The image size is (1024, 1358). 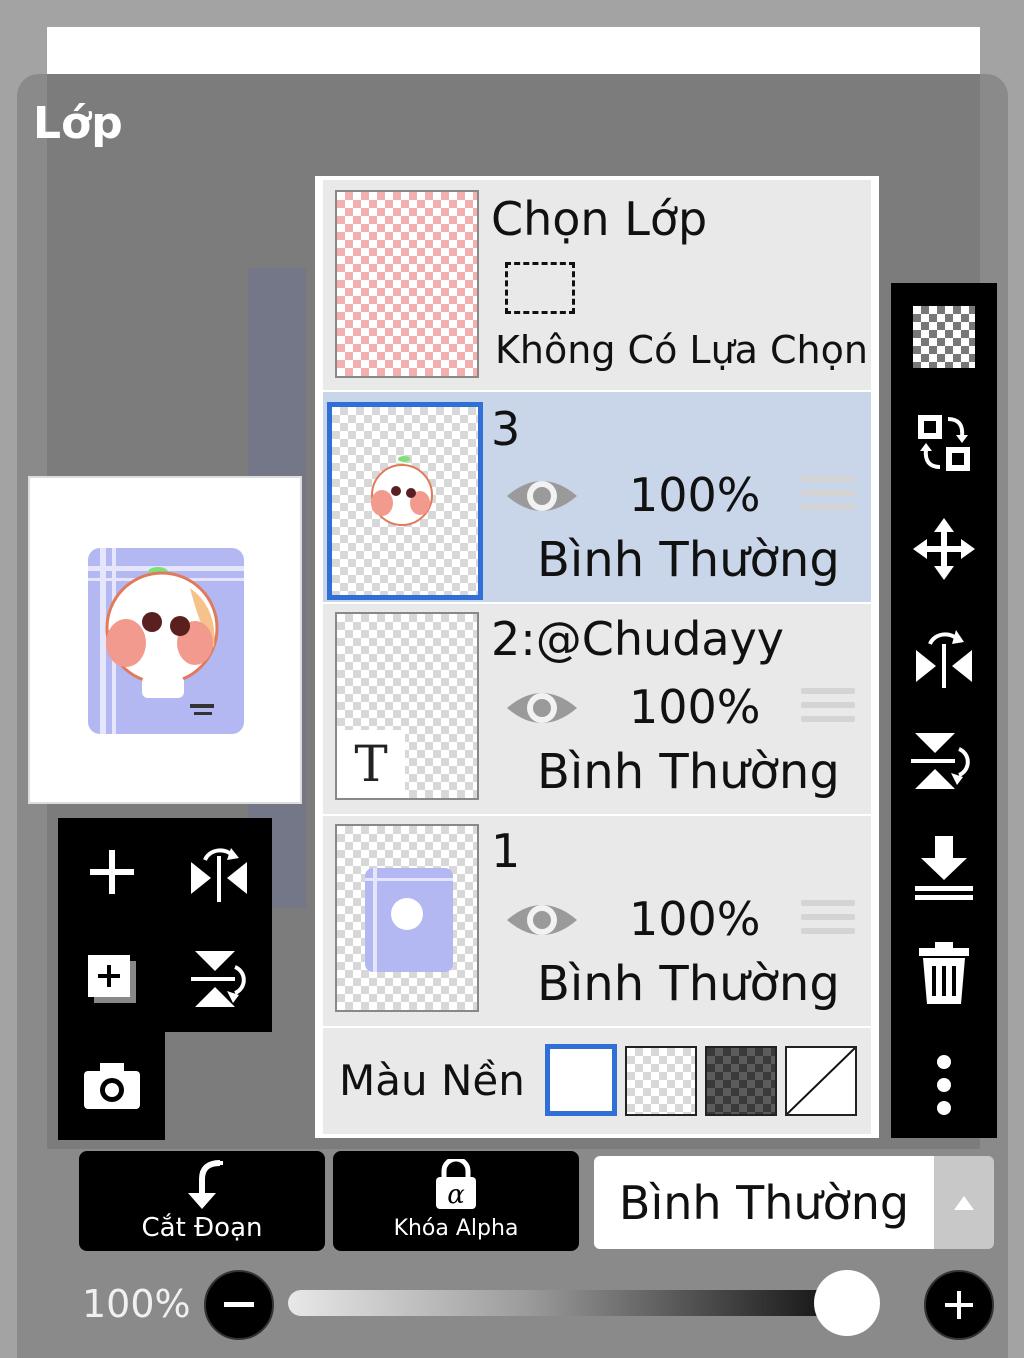 I want to click on more-options-button, so click(x=944, y=1085).